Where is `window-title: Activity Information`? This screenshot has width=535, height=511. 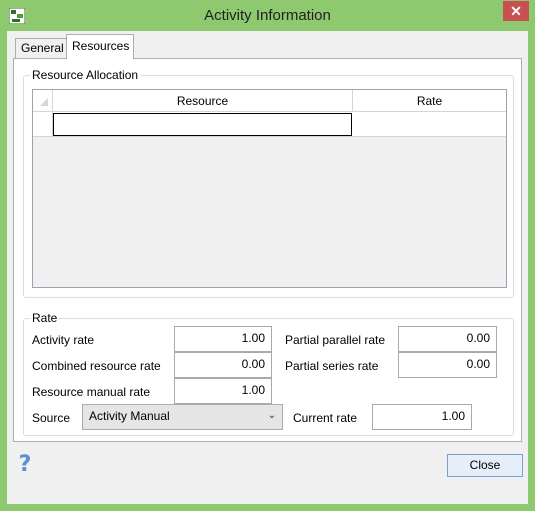 window-title: Activity Information is located at coordinates (267, 15).